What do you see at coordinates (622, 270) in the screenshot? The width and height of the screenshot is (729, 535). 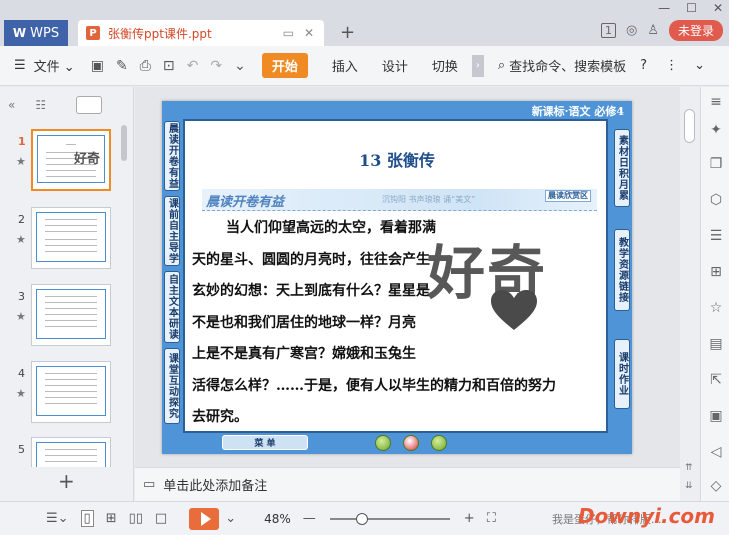 I see `right-tab-2: 教学资源链接` at bounding box center [622, 270].